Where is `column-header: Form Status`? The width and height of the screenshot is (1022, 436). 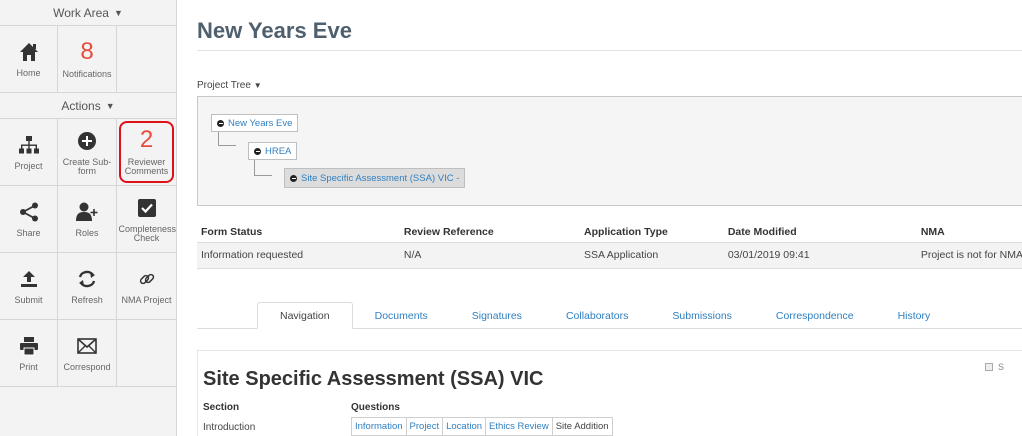
column-header: Form Status is located at coordinates (298, 232).